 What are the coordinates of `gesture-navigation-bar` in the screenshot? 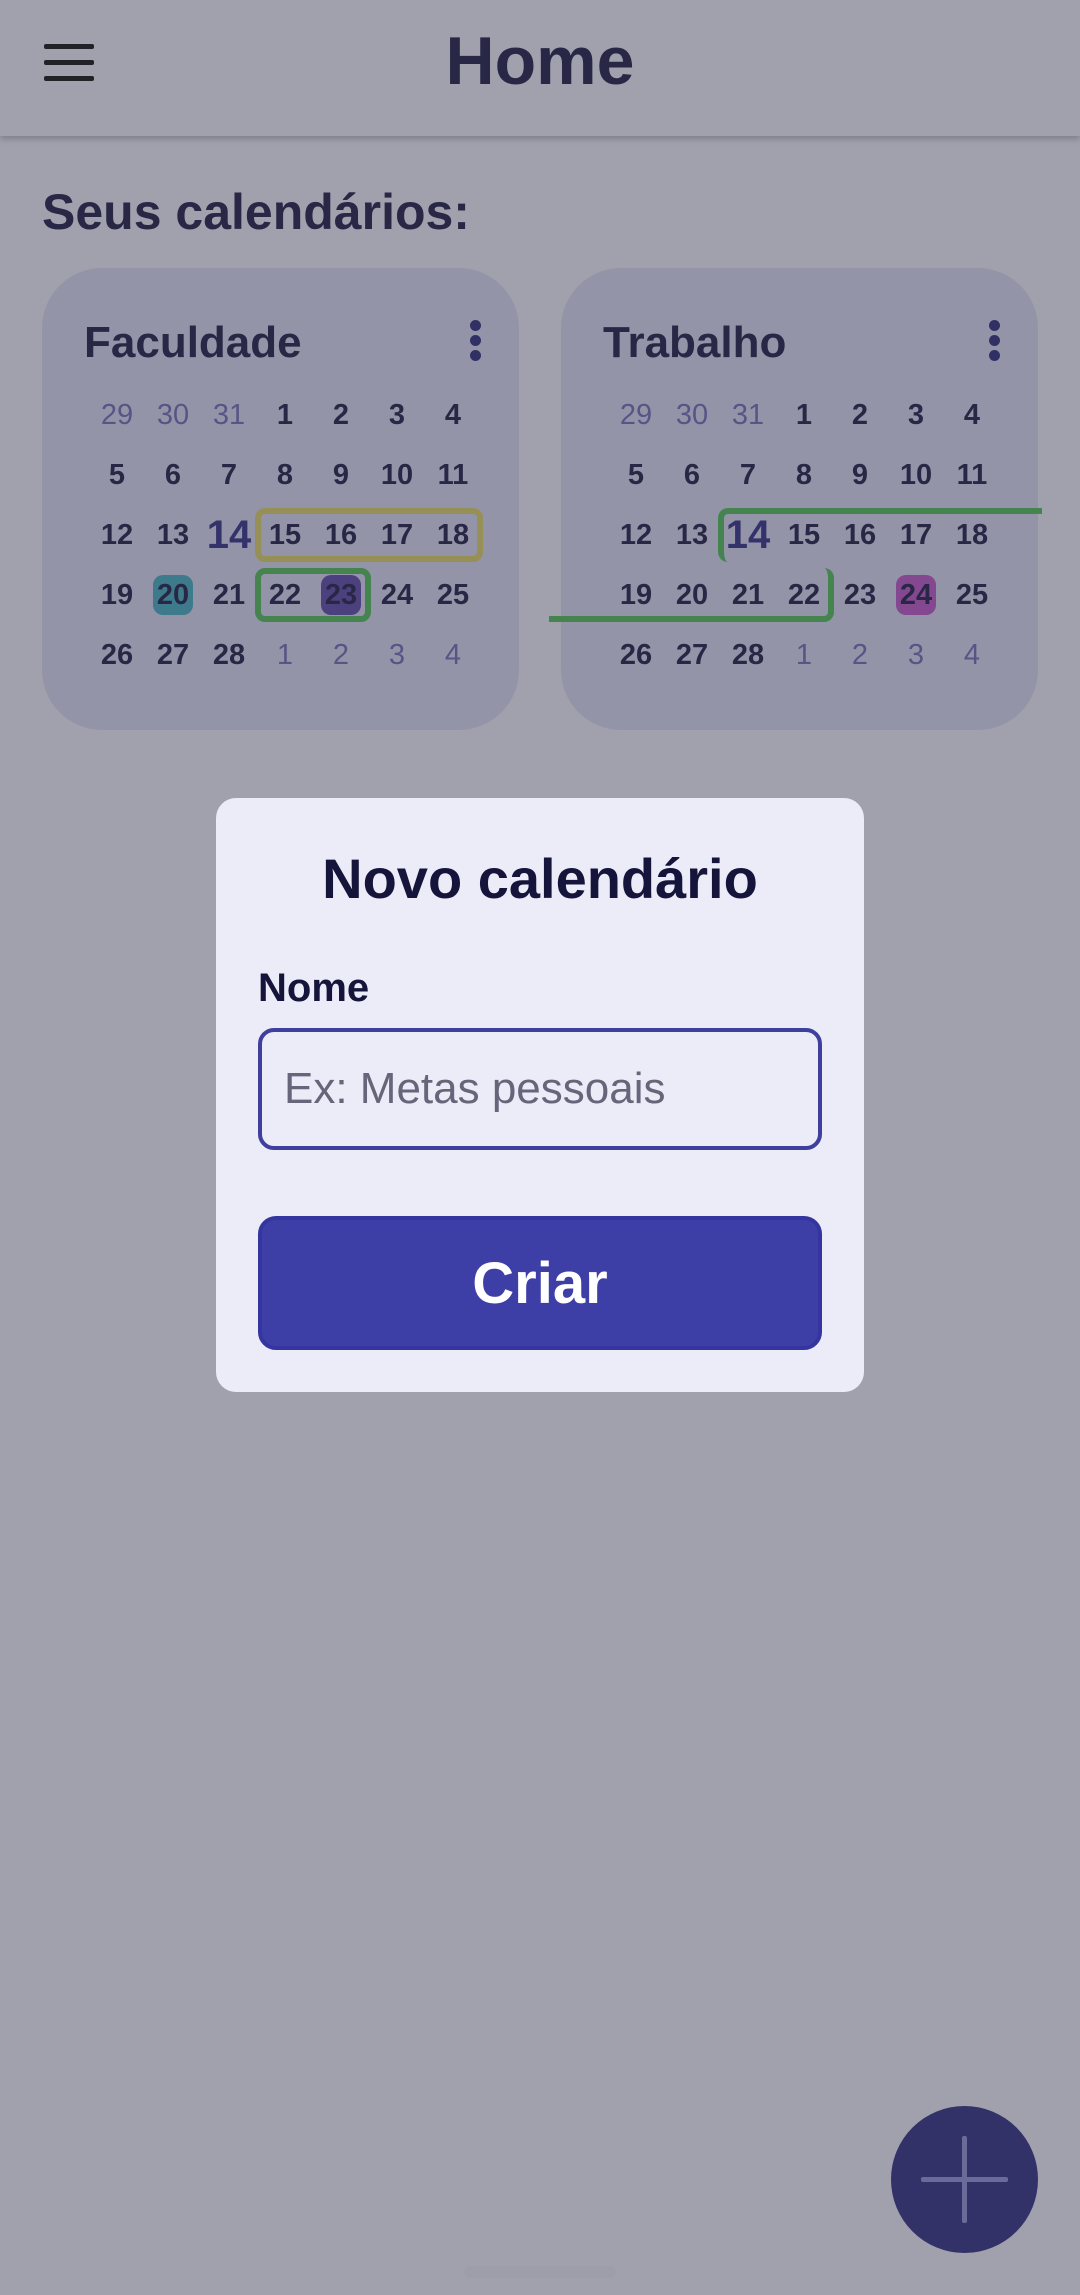 It's located at (540, 2272).